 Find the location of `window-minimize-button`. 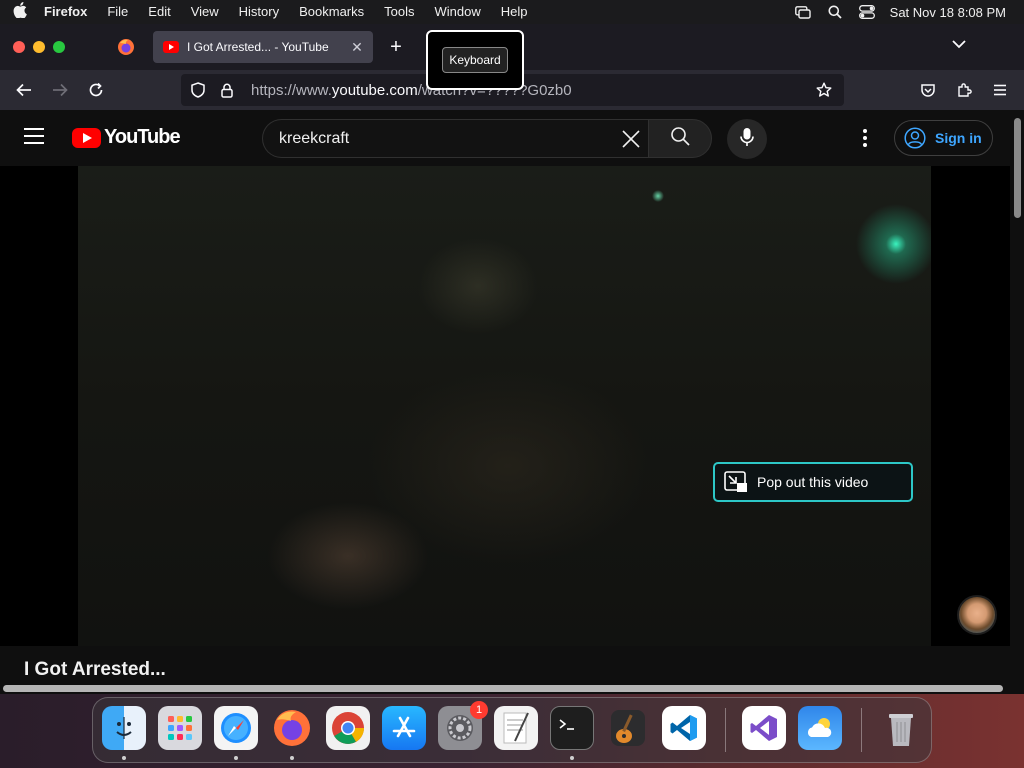

window-minimize-button is located at coordinates (39, 47).